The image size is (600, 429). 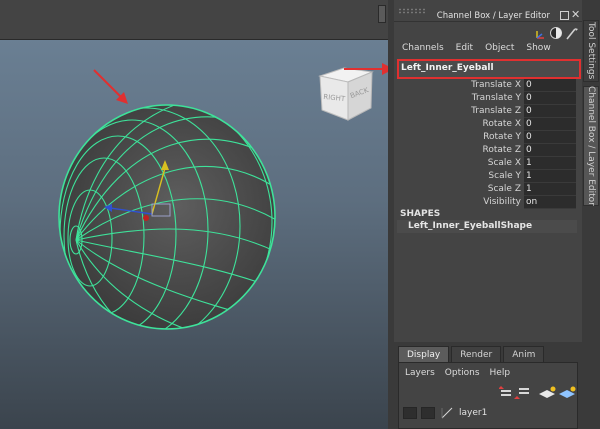 I want to click on panel-header: Channel Box / Layer Editor ✕, so click(x=488, y=11).